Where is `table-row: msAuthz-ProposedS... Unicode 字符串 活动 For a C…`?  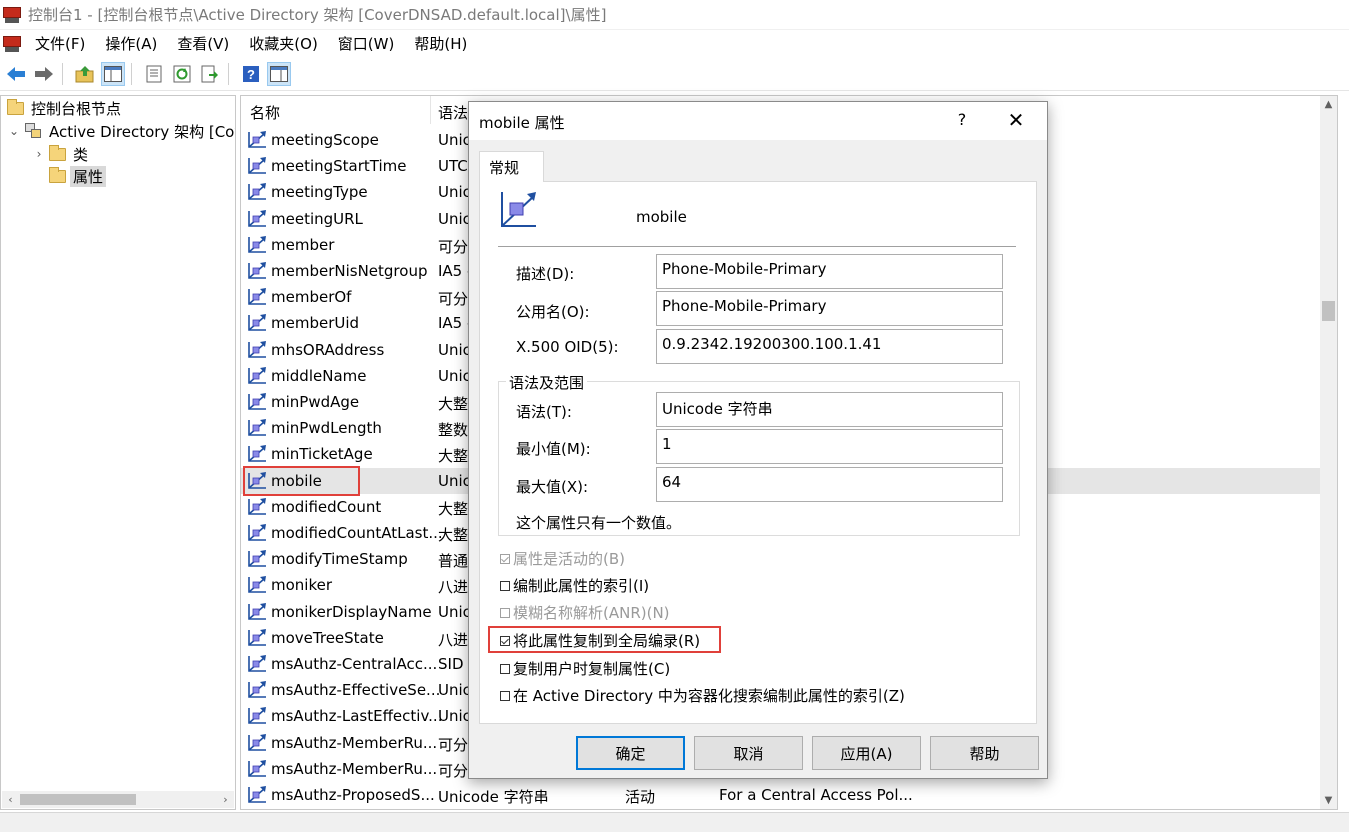 table-row: msAuthz-ProposedS... Unicode 字符串 活动 For a C… is located at coordinates (781, 795).